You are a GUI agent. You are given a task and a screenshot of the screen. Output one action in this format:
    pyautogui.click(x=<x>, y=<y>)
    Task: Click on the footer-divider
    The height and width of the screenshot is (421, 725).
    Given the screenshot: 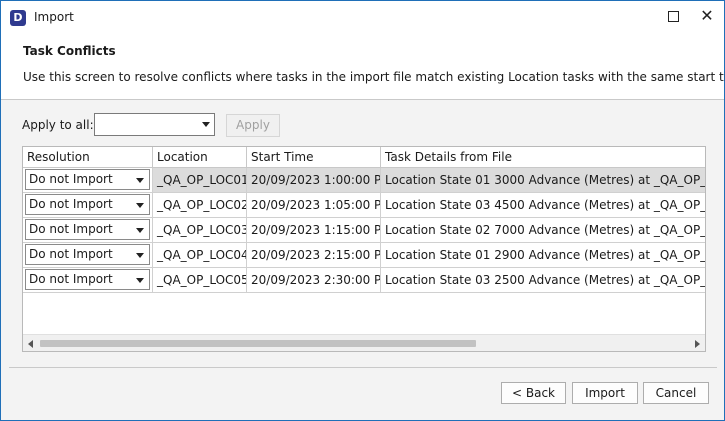 What is the action you would take?
    pyautogui.click(x=363, y=367)
    